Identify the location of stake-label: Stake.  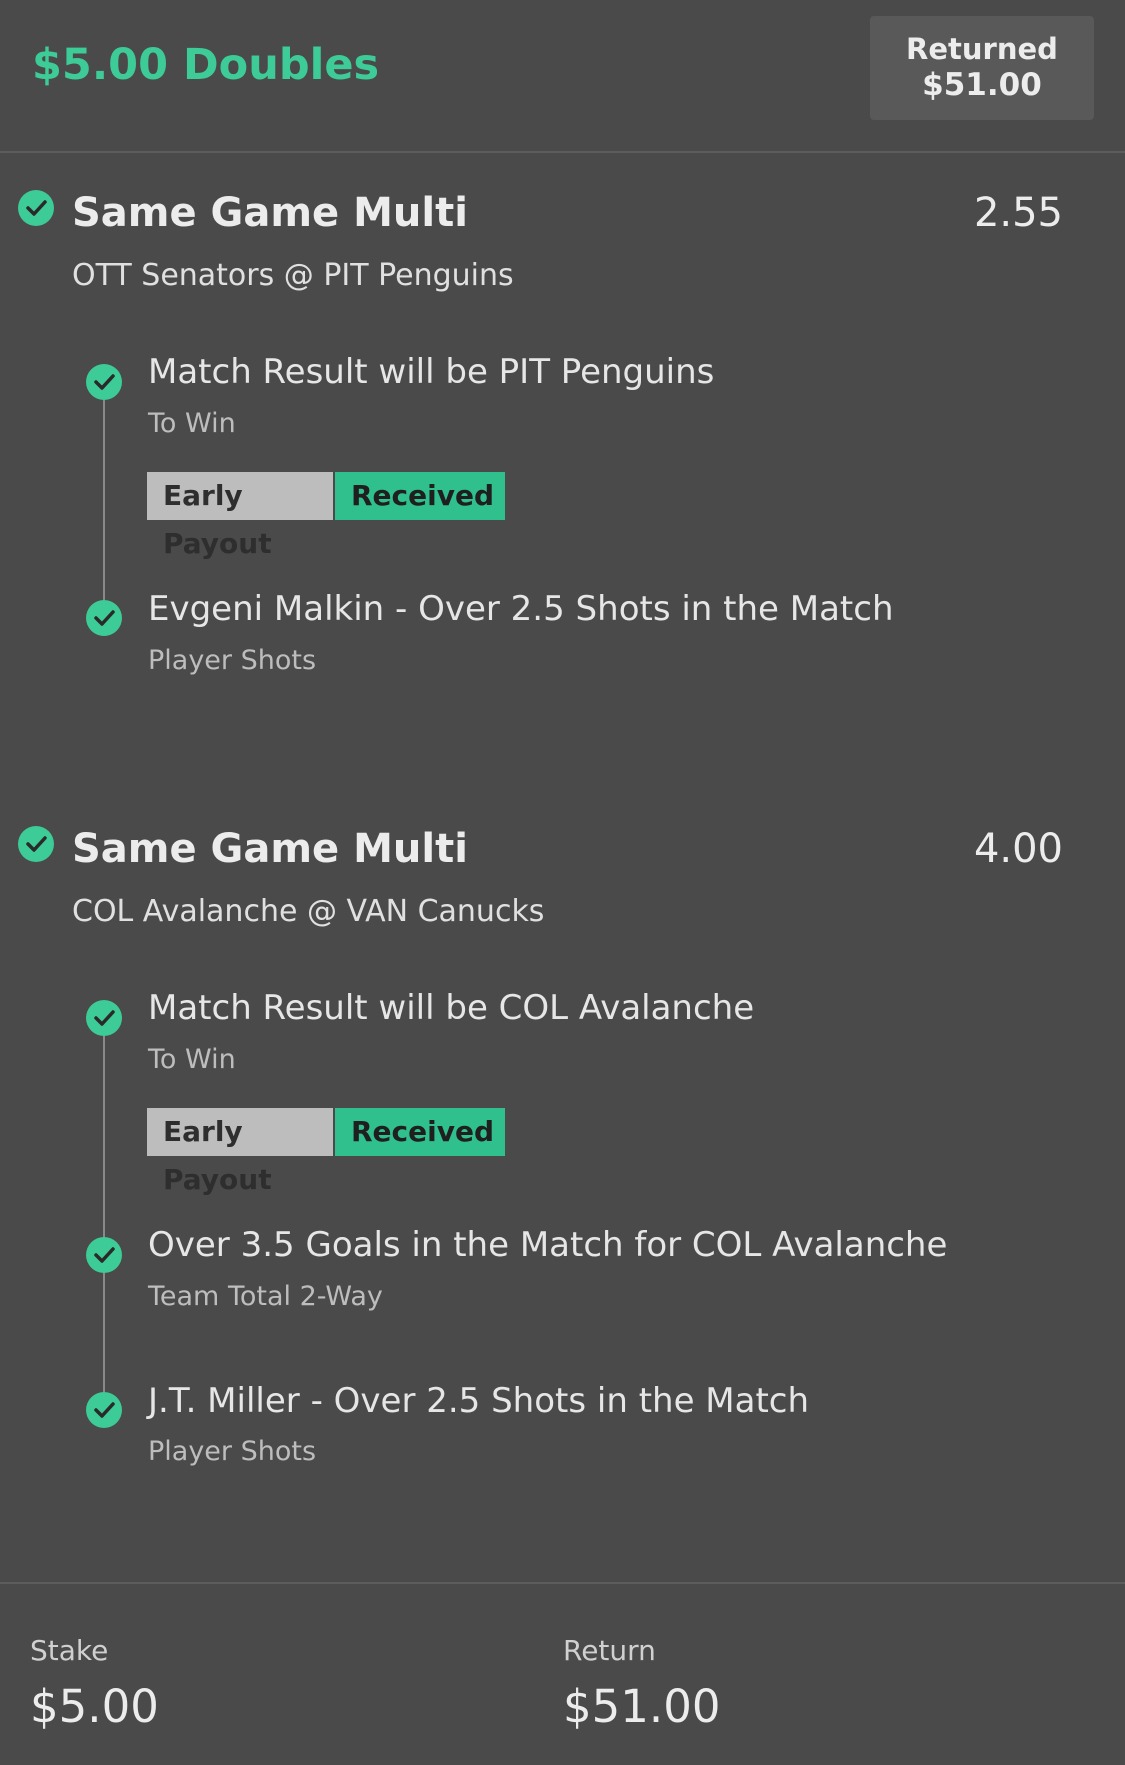
(69, 1650).